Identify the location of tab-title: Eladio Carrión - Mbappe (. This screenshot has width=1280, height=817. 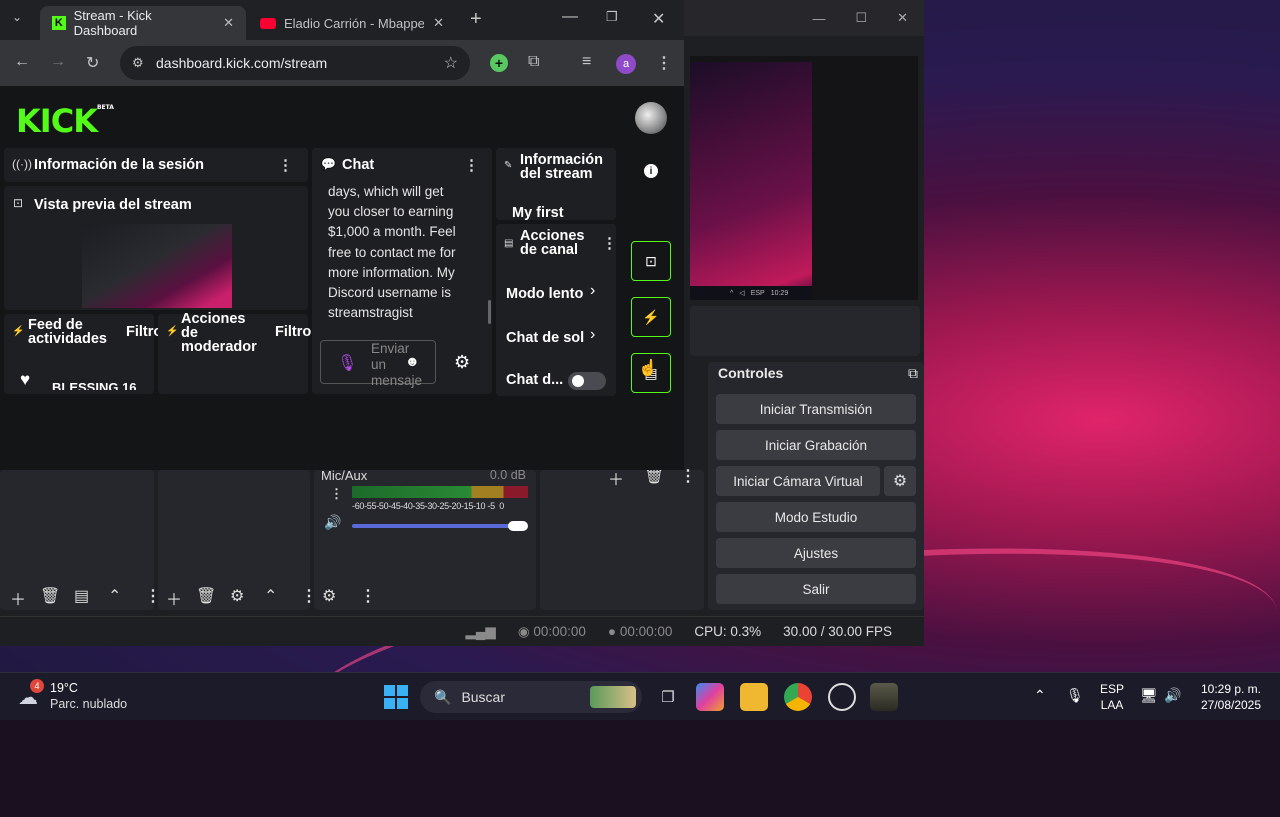
(354, 23).